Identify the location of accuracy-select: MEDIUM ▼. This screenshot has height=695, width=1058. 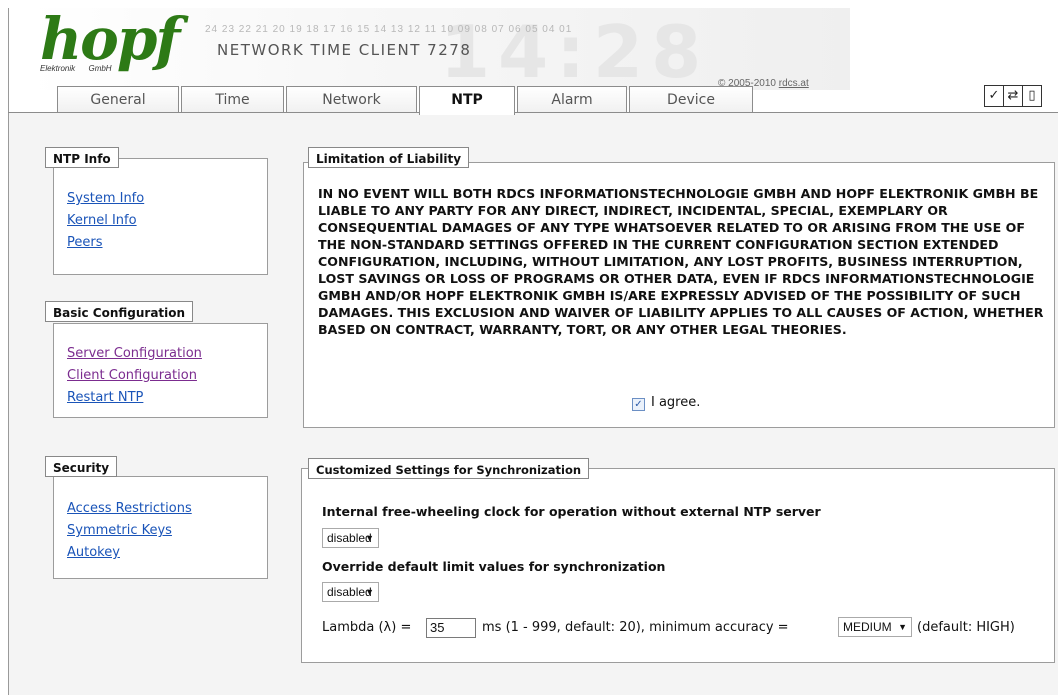
(875, 627).